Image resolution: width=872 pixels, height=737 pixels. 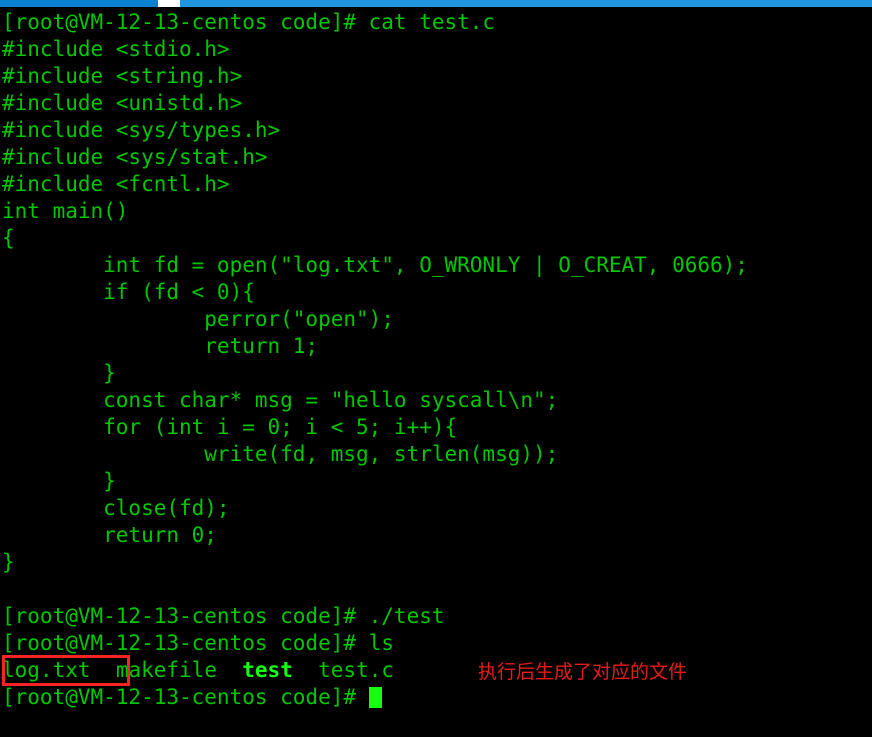 What do you see at coordinates (8, 238) in the screenshot?
I see `terminal-line-code: {` at bounding box center [8, 238].